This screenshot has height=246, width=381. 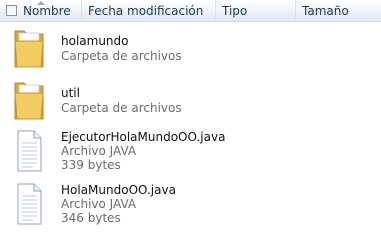 I want to click on item-name: holamundo, so click(x=95, y=41).